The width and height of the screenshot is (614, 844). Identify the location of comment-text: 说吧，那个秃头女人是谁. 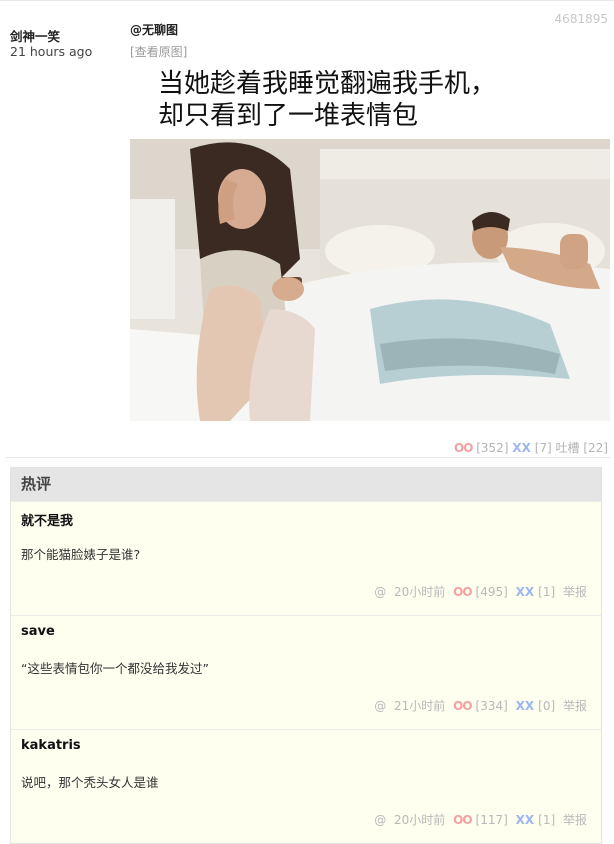
(90, 782).